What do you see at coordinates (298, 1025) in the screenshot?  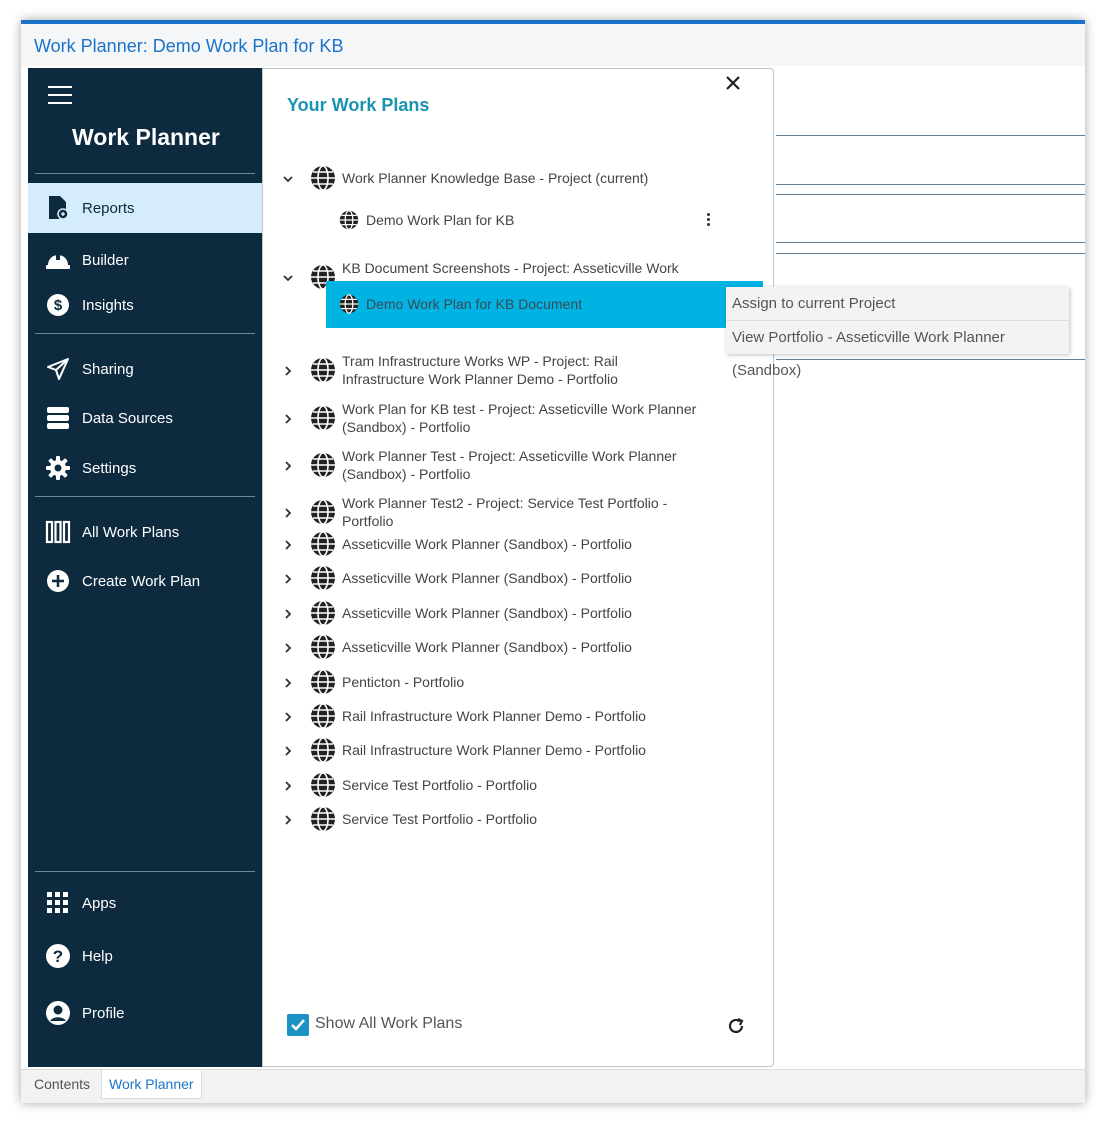 I see `show-all-checkbox` at bounding box center [298, 1025].